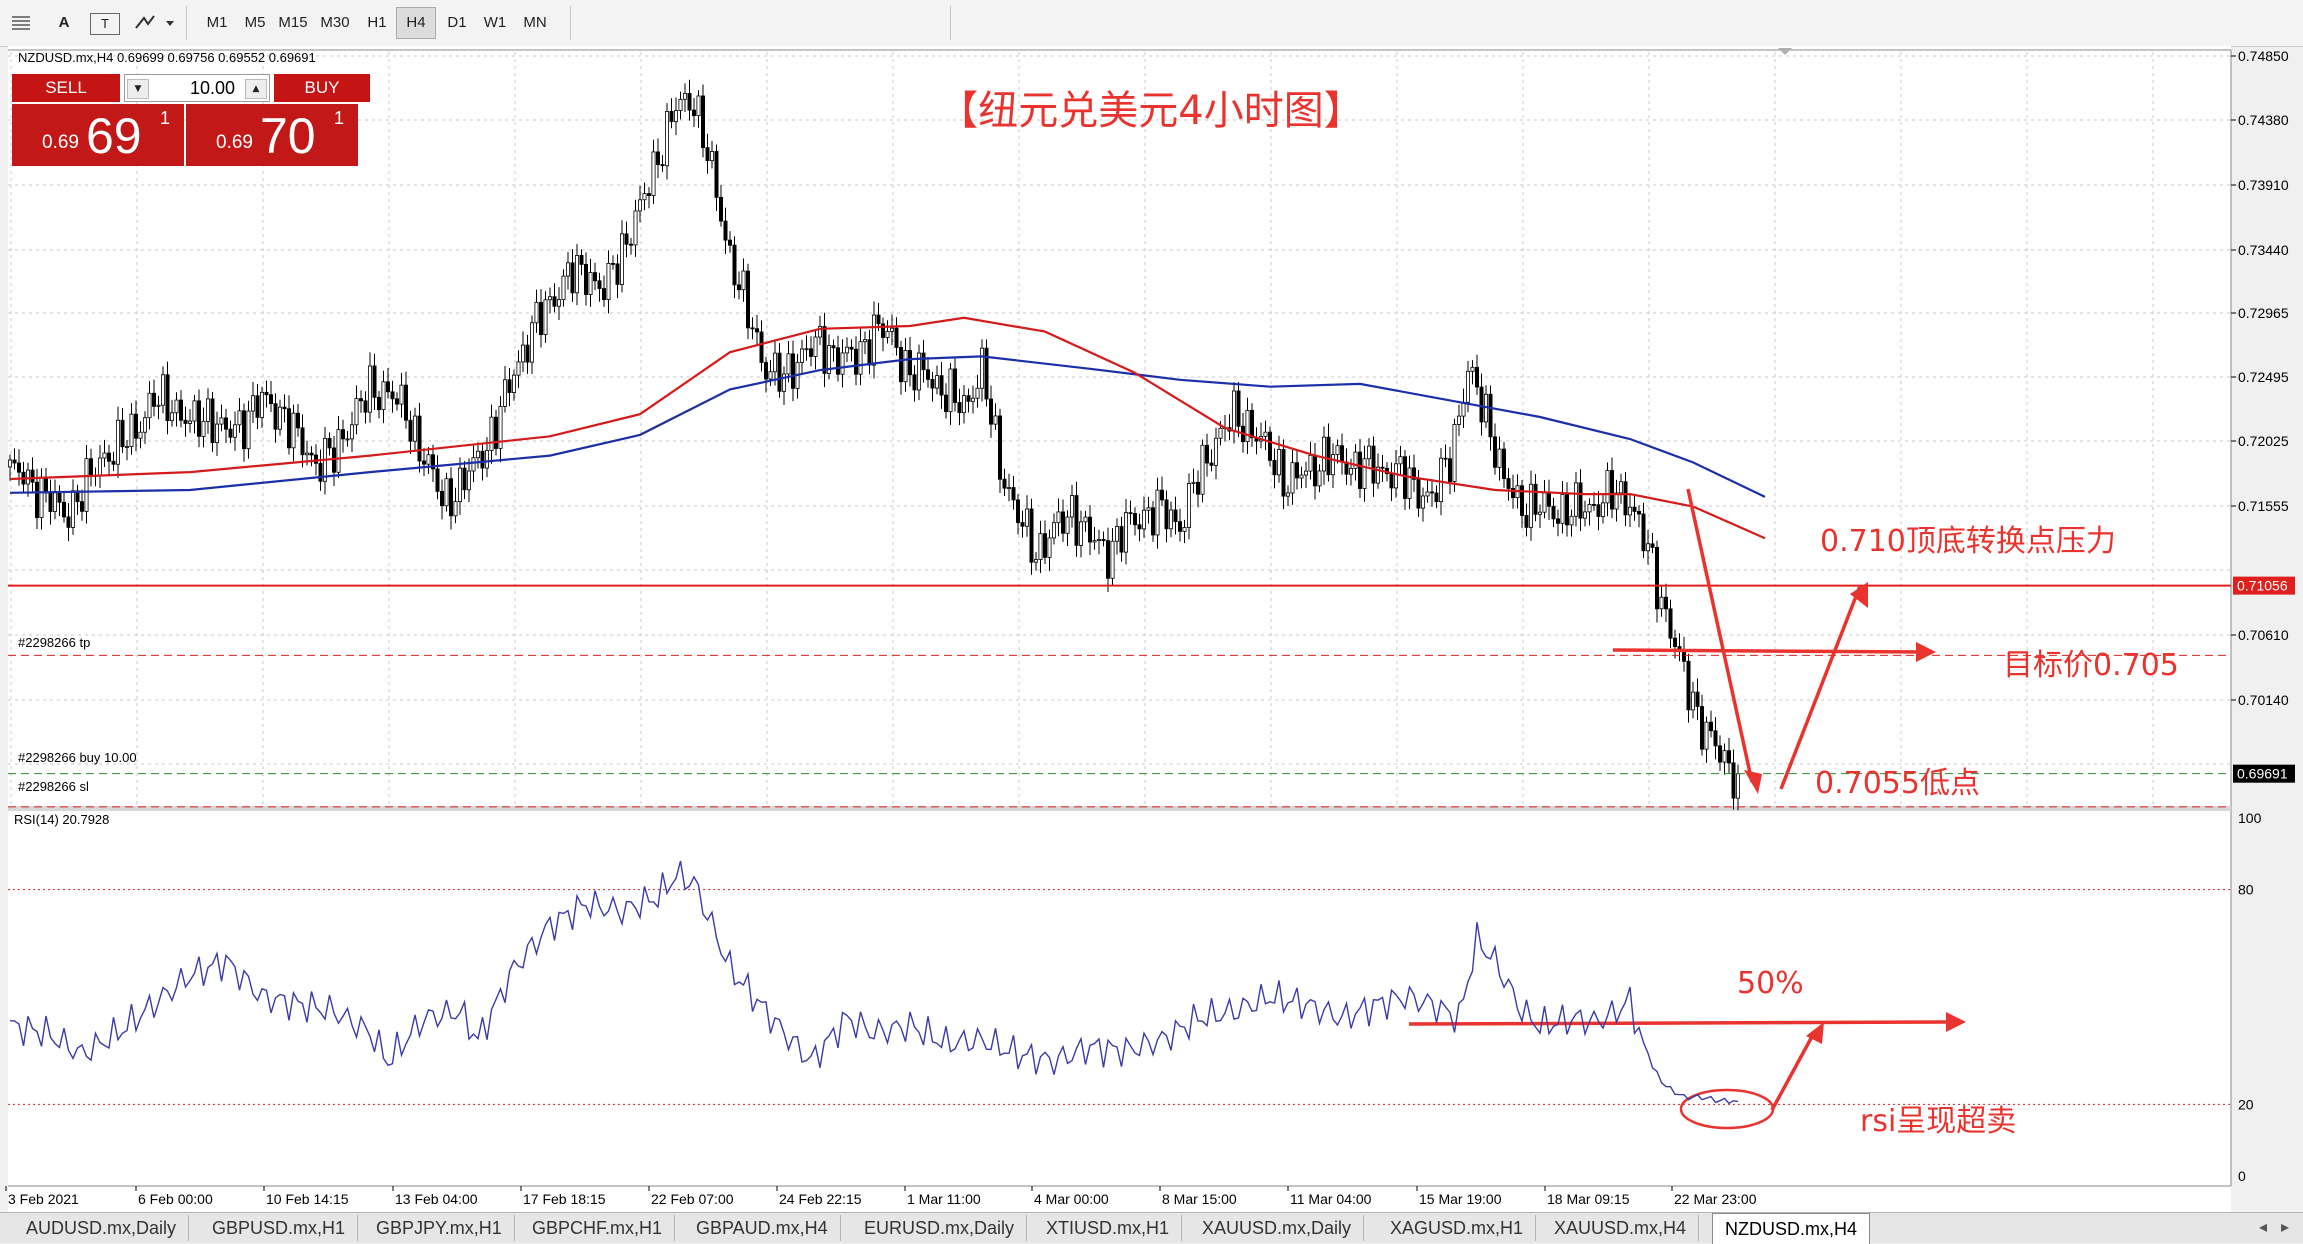  I want to click on lot-decrease-icon: ▼, so click(138, 89).